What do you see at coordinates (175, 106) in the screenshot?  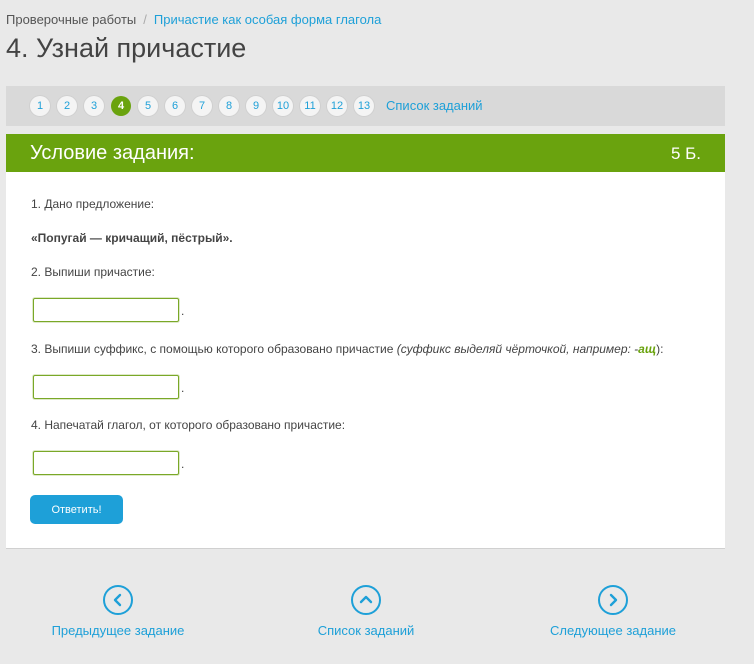 I see `step-6: 6` at bounding box center [175, 106].